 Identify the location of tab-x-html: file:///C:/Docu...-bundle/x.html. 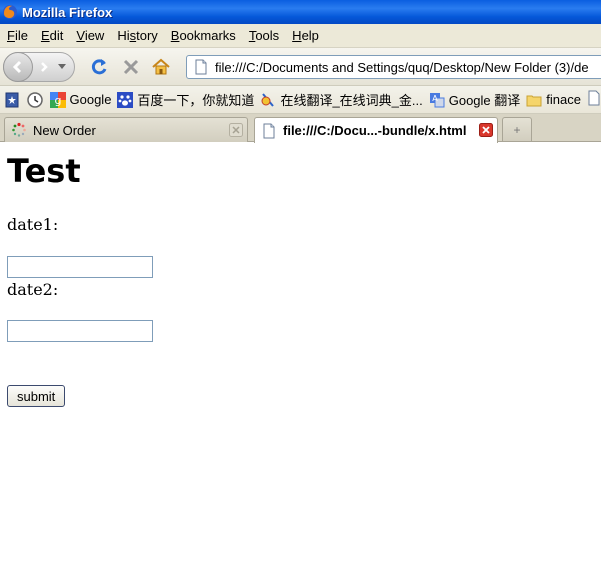
(376, 130).